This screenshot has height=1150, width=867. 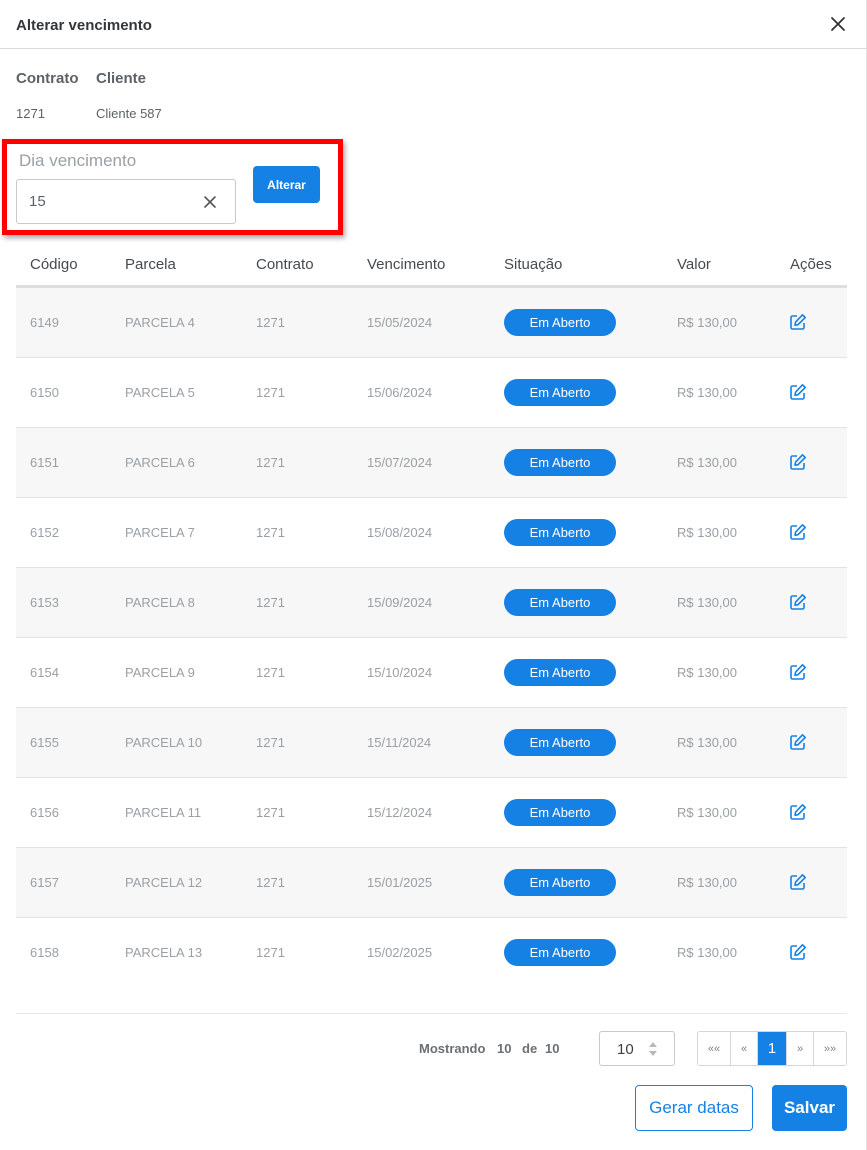 I want to click on per-page-select: 10, so click(x=637, y=1048).